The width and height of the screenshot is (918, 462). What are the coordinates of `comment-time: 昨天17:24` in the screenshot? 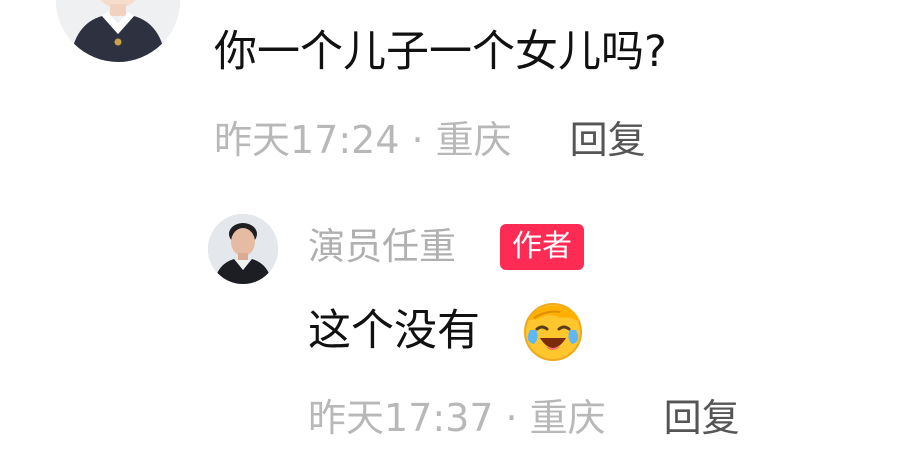 It's located at (307, 140).